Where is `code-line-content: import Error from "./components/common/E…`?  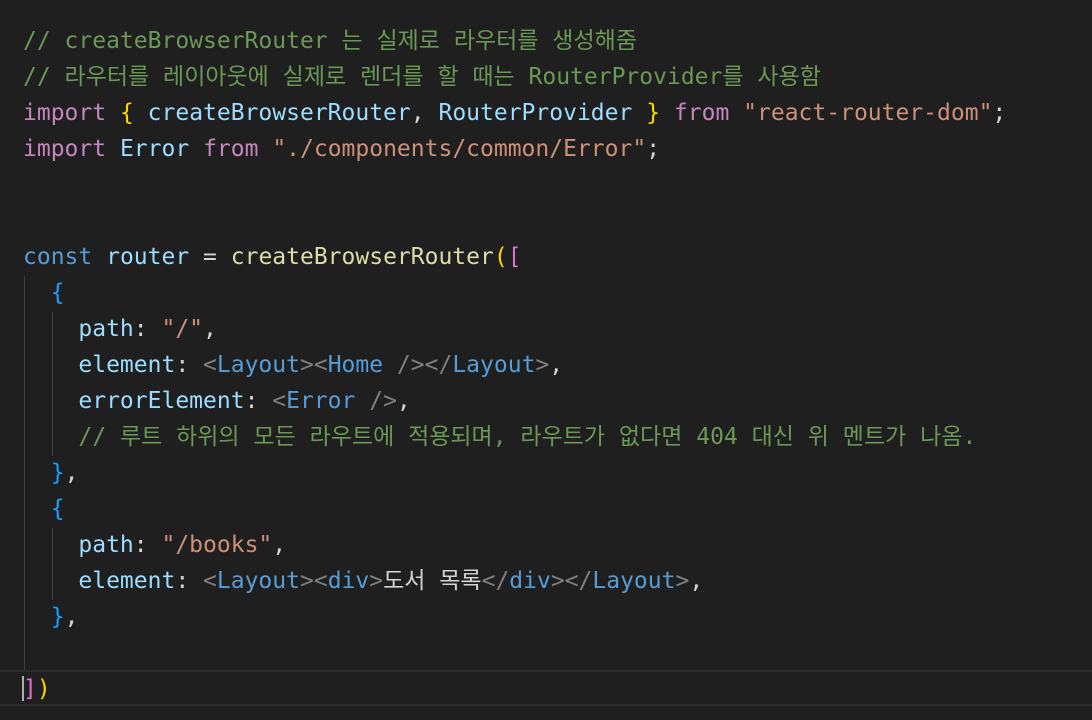 code-line-content: import Error from "./components/common/E… is located at coordinates (341, 149).